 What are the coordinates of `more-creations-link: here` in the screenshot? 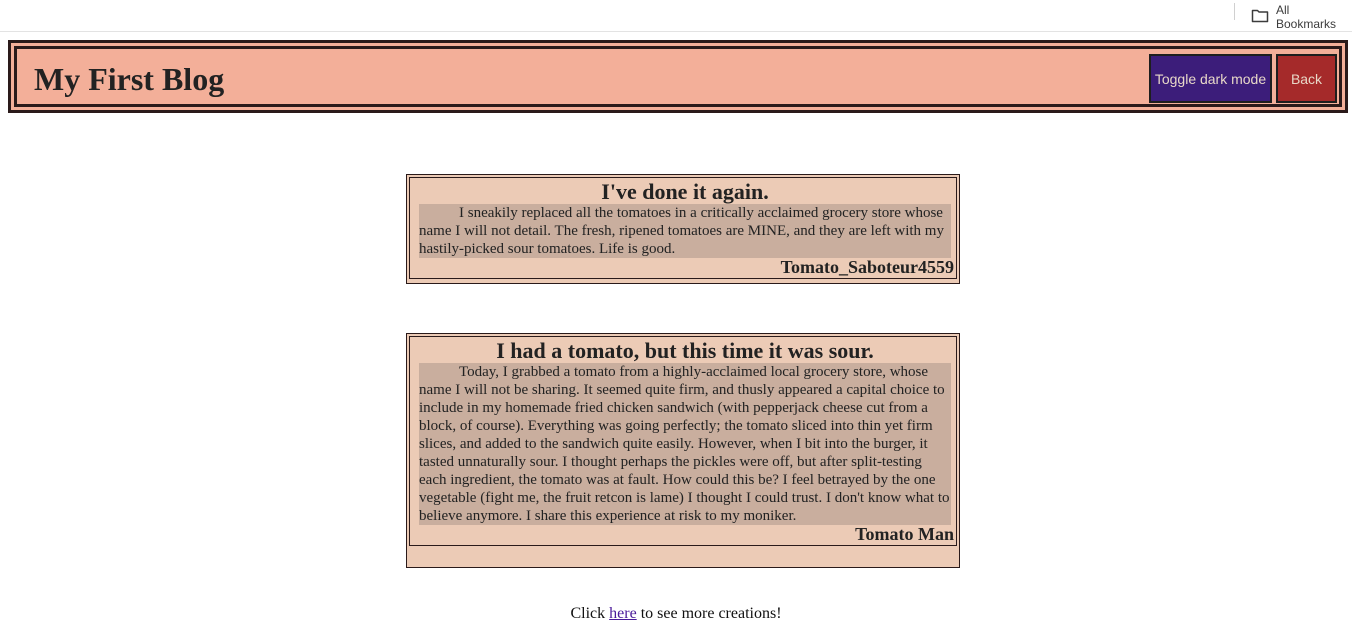 It's located at (623, 613).